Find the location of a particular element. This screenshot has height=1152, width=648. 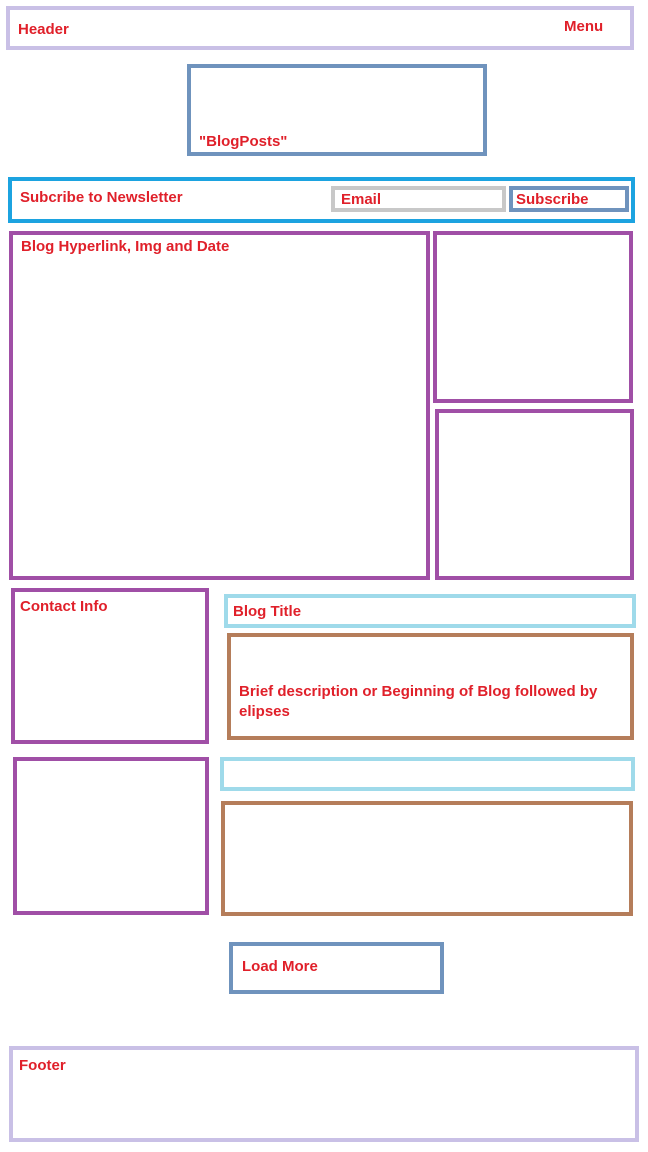

featured-blog-label: Blog Hyperlink, Img and Date is located at coordinates (125, 246).